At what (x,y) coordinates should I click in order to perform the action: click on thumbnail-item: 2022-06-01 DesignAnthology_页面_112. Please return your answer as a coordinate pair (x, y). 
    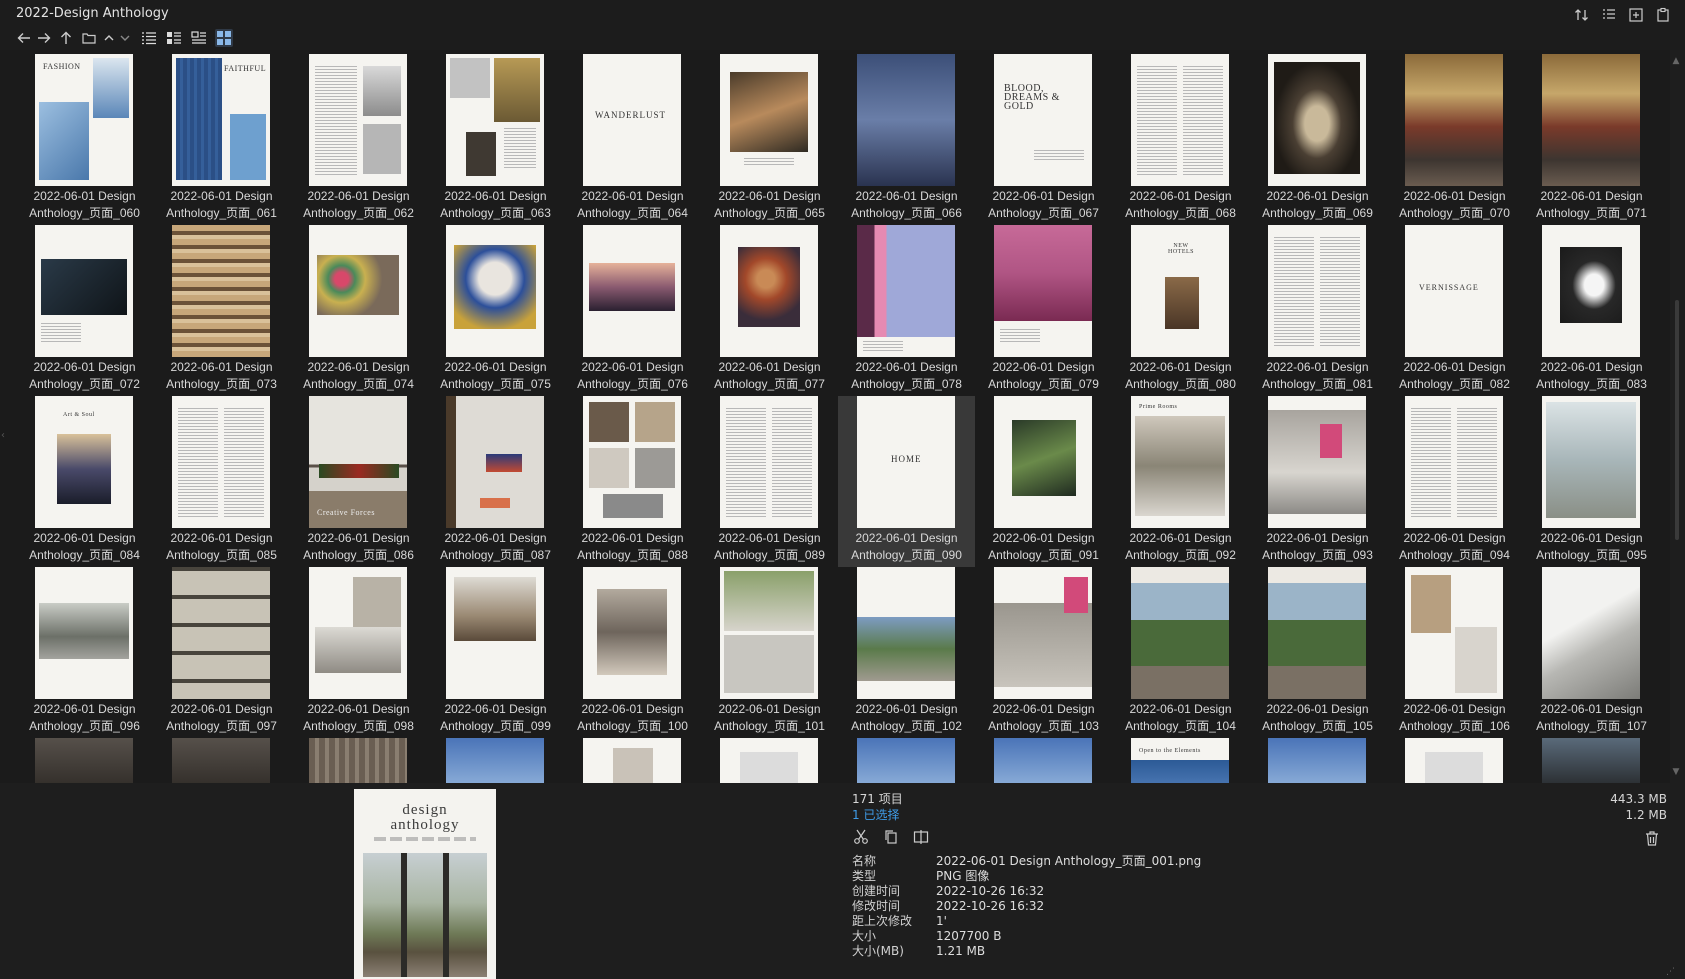
    Looking at the image, I should click on (632, 760).